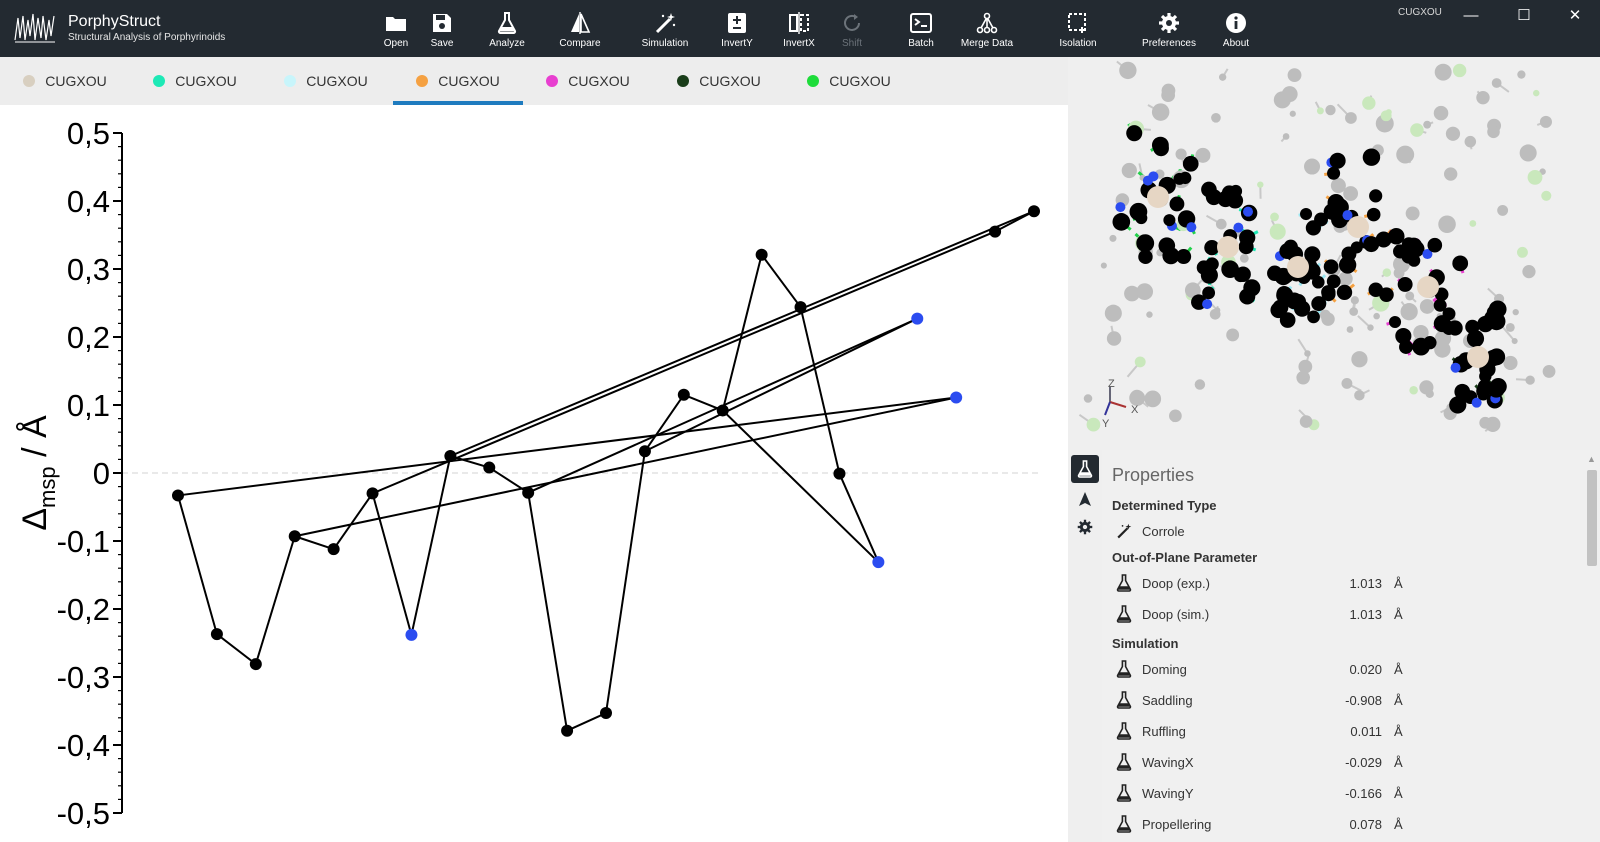  Describe the element at coordinates (737, 28) in the screenshot. I see `inverty-button: InvertY` at that location.